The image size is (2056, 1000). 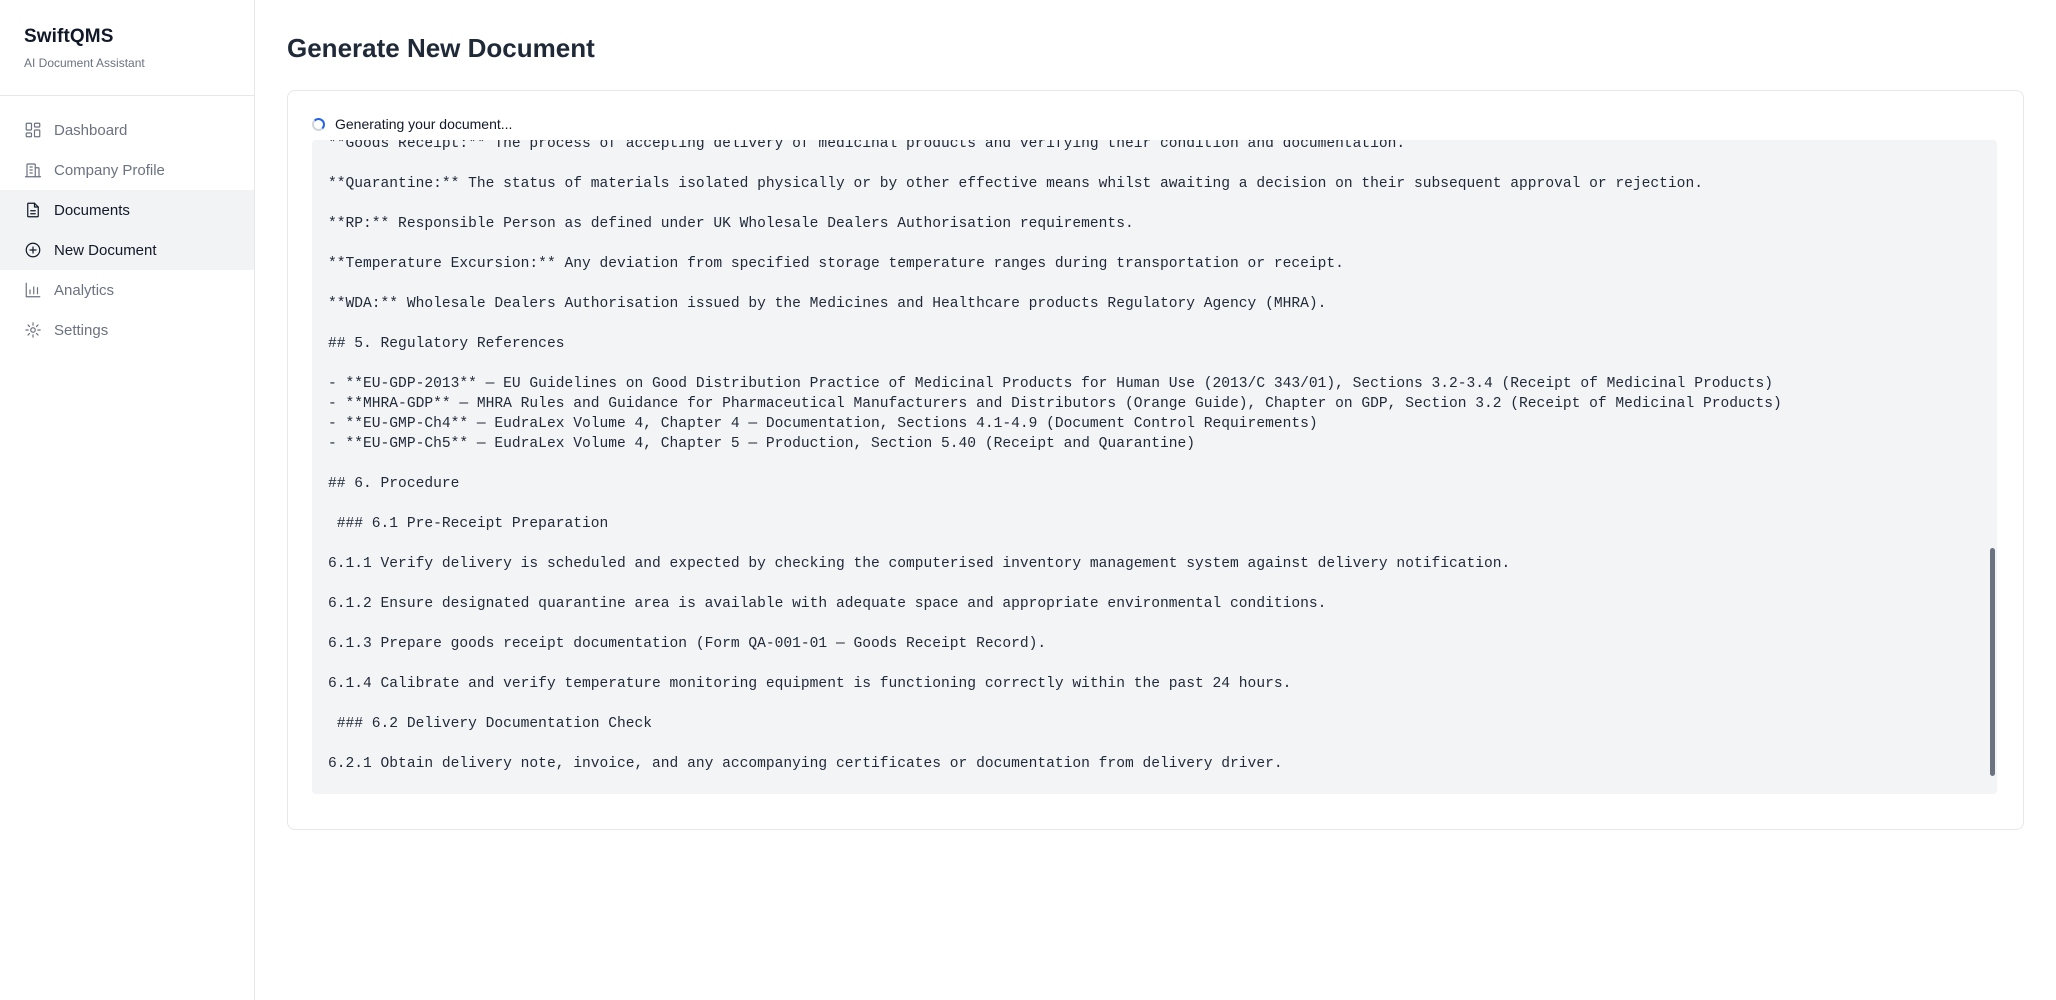 What do you see at coordinates (84, 63) in the screenshot?
I see `app-subtitle: AI Document Assistant` at bounding box center [84, 63].